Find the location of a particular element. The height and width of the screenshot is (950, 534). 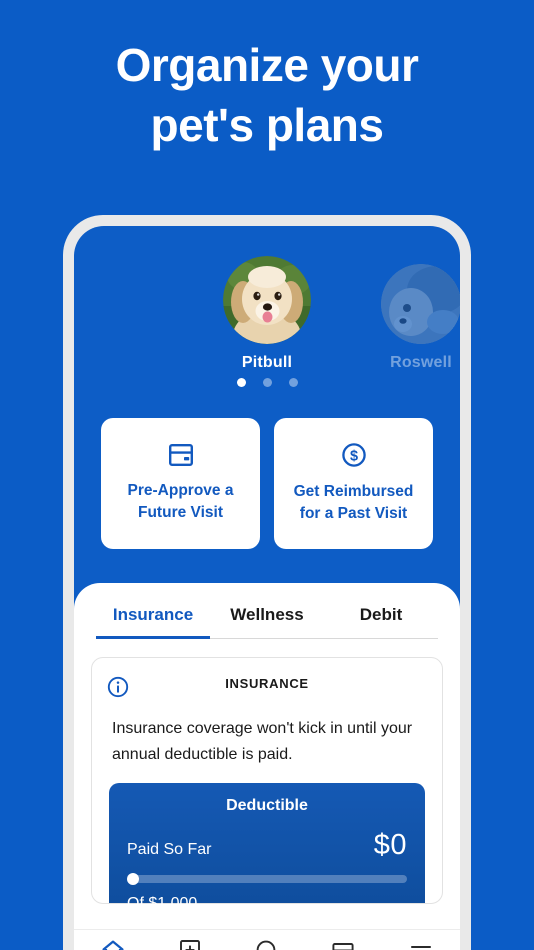

deductible-progress-thumb is located at coordinates (133, 879).